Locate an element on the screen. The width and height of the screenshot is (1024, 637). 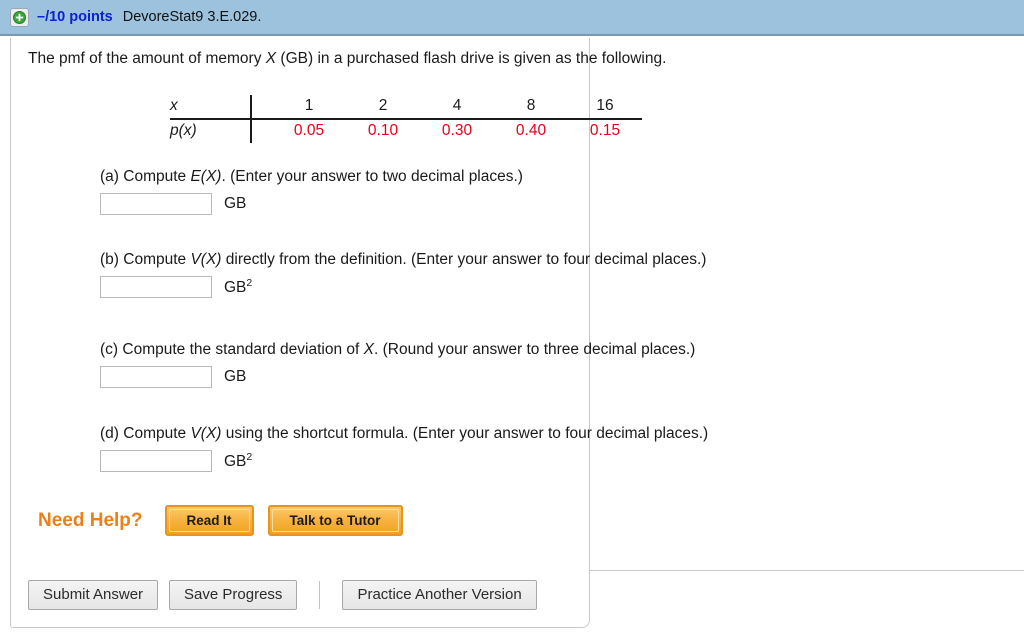
answer-row-a: GB is located at coordinates (311, 204).